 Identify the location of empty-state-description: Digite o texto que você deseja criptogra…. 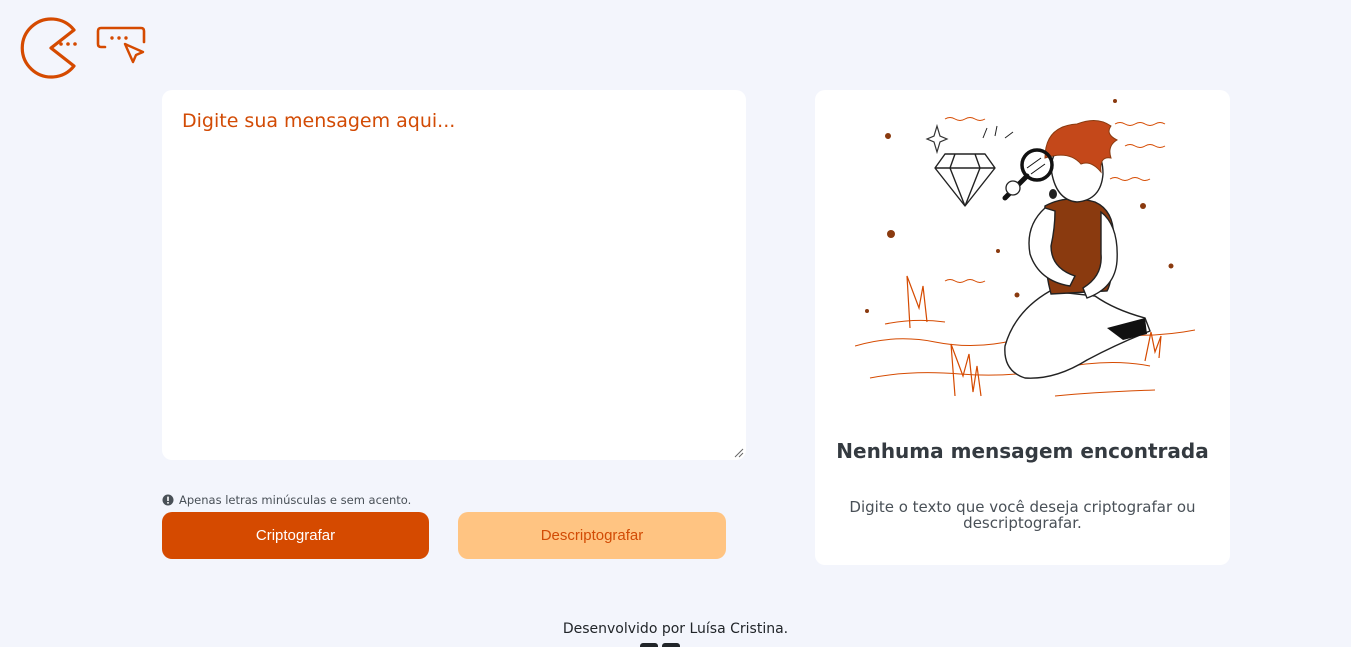
(1022, 515).